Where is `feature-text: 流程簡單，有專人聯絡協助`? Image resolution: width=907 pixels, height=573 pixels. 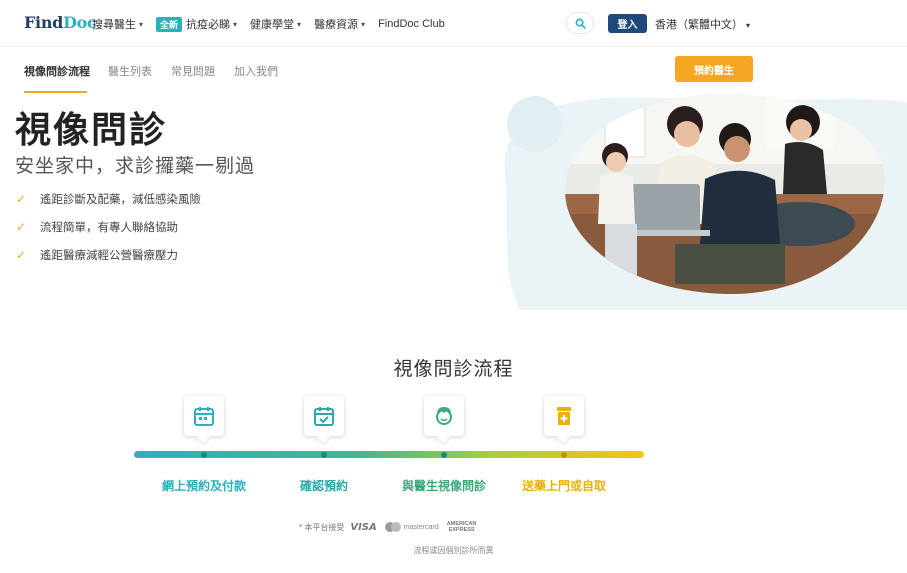 feature-text: 流程簡單，有專人聯絡協助 is located at coordinates (109, 228).